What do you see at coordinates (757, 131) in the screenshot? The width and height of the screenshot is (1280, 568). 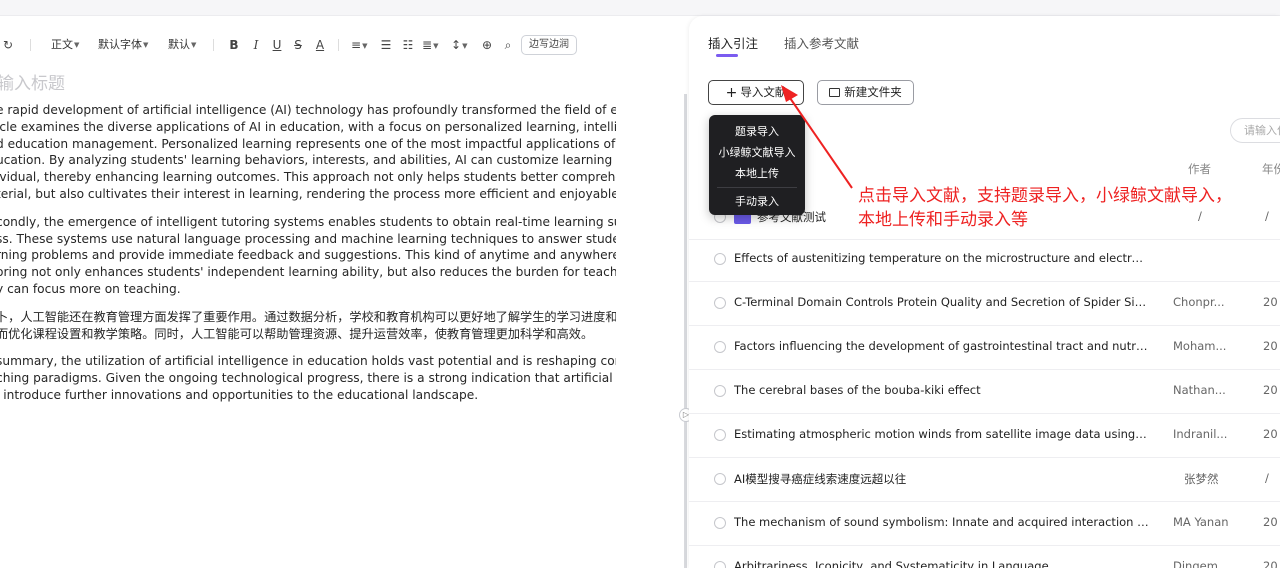 I see `menu-item-citation-import: 题录导入` at bounding box center [757, 131].